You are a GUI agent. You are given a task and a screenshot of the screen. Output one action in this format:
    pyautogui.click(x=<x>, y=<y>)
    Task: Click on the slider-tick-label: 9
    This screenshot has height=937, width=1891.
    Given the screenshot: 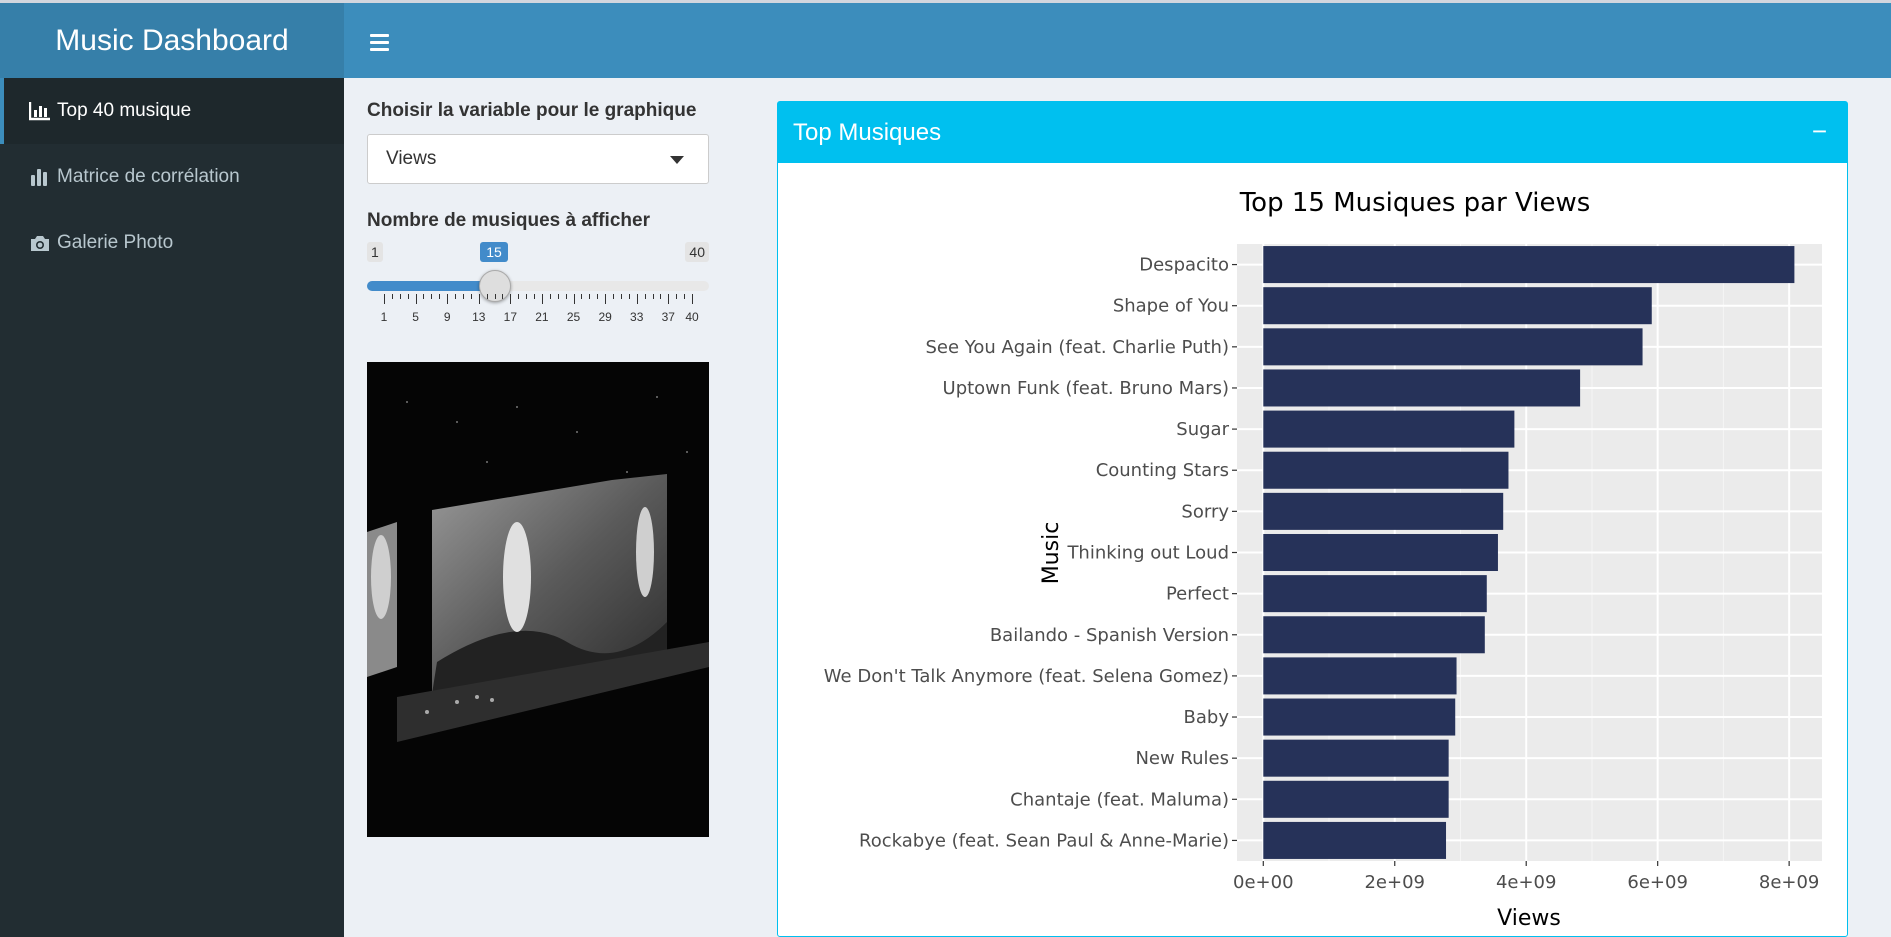 What is the action you would take?
    pyautogui.click(x=447, y=317)
    